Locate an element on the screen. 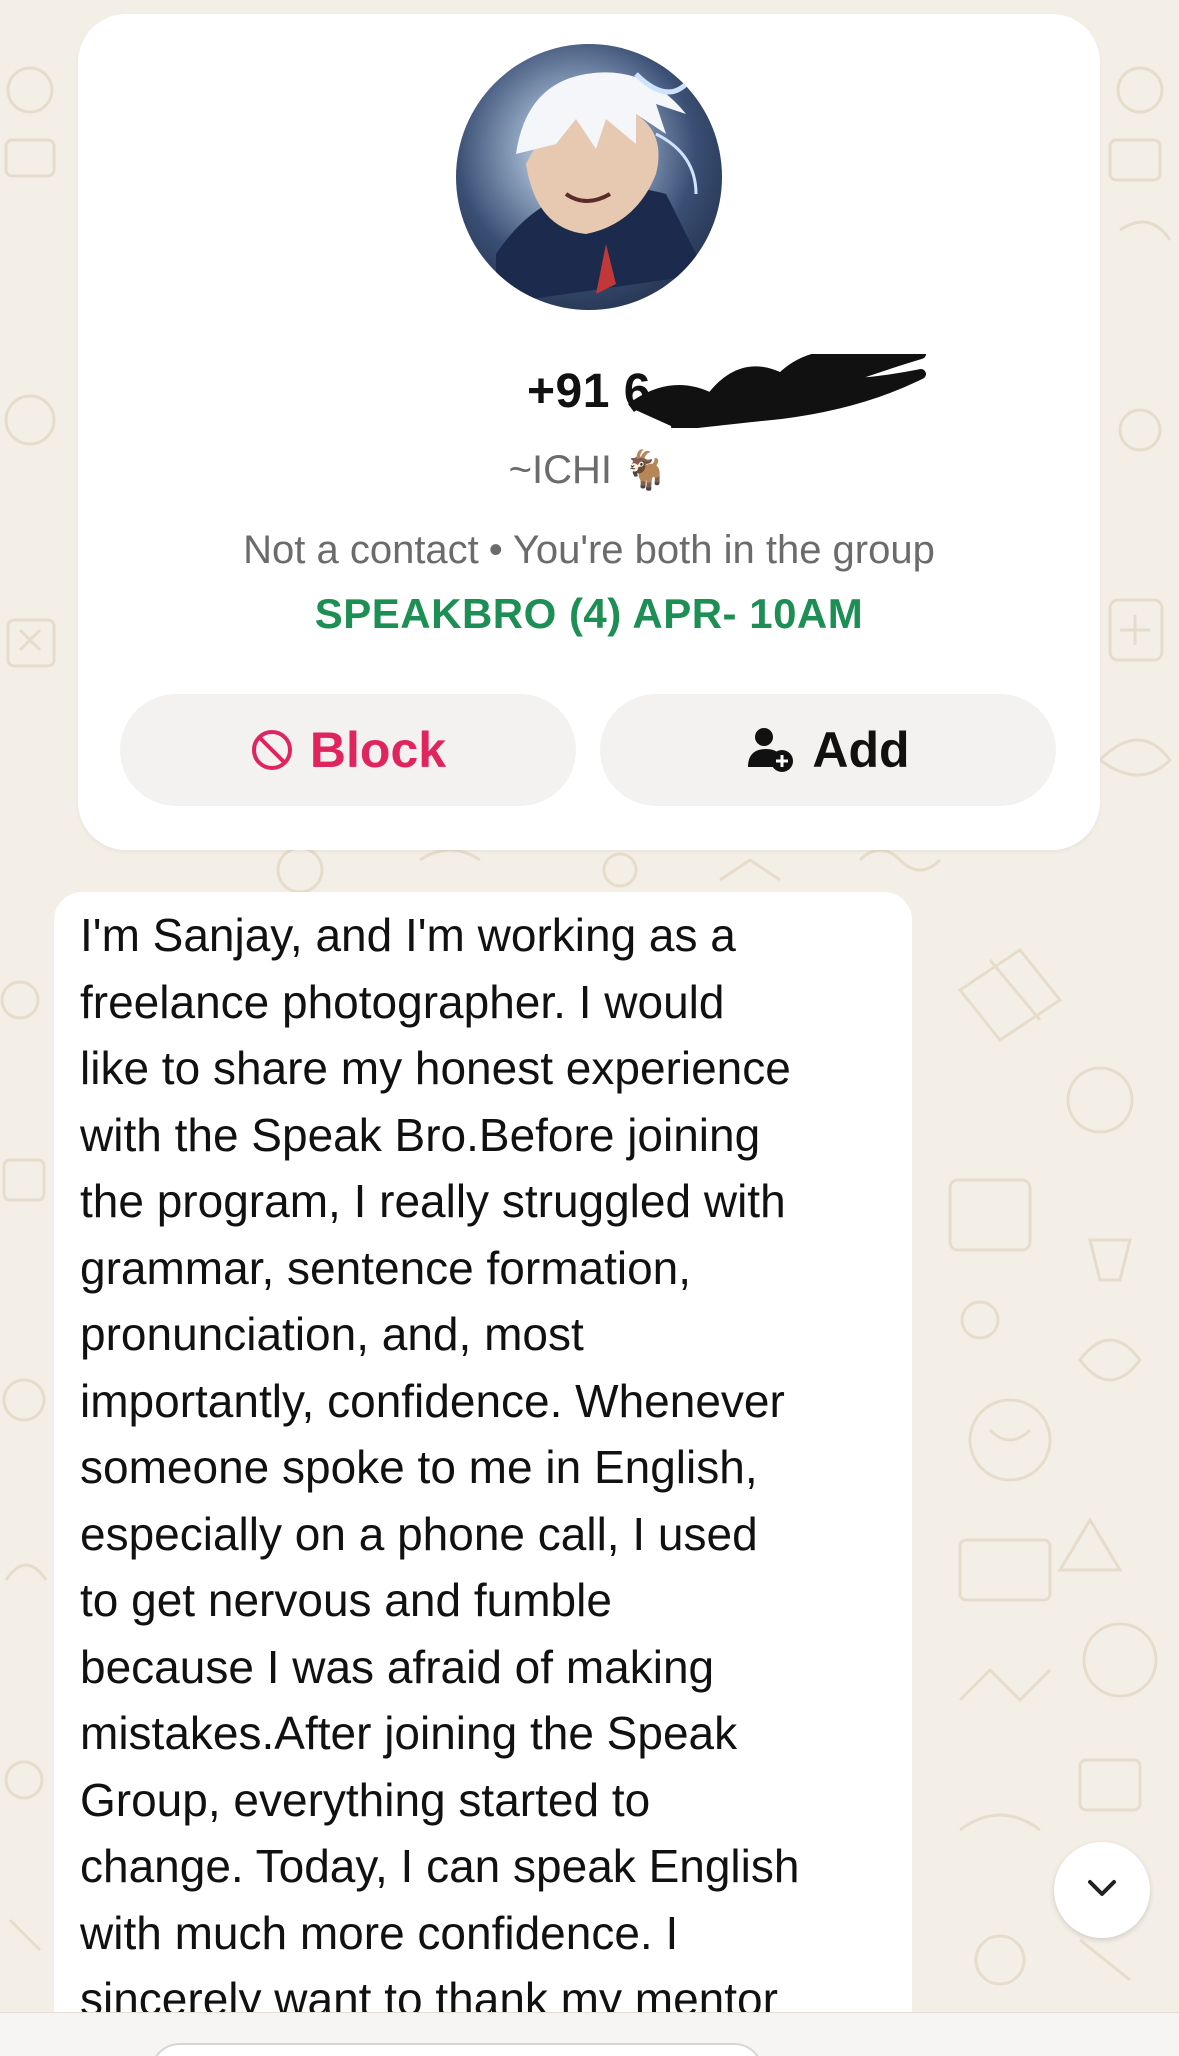 The height and width of the screenshot is (2056, 1179). contact-avatar is located at coordinates (589, 177).